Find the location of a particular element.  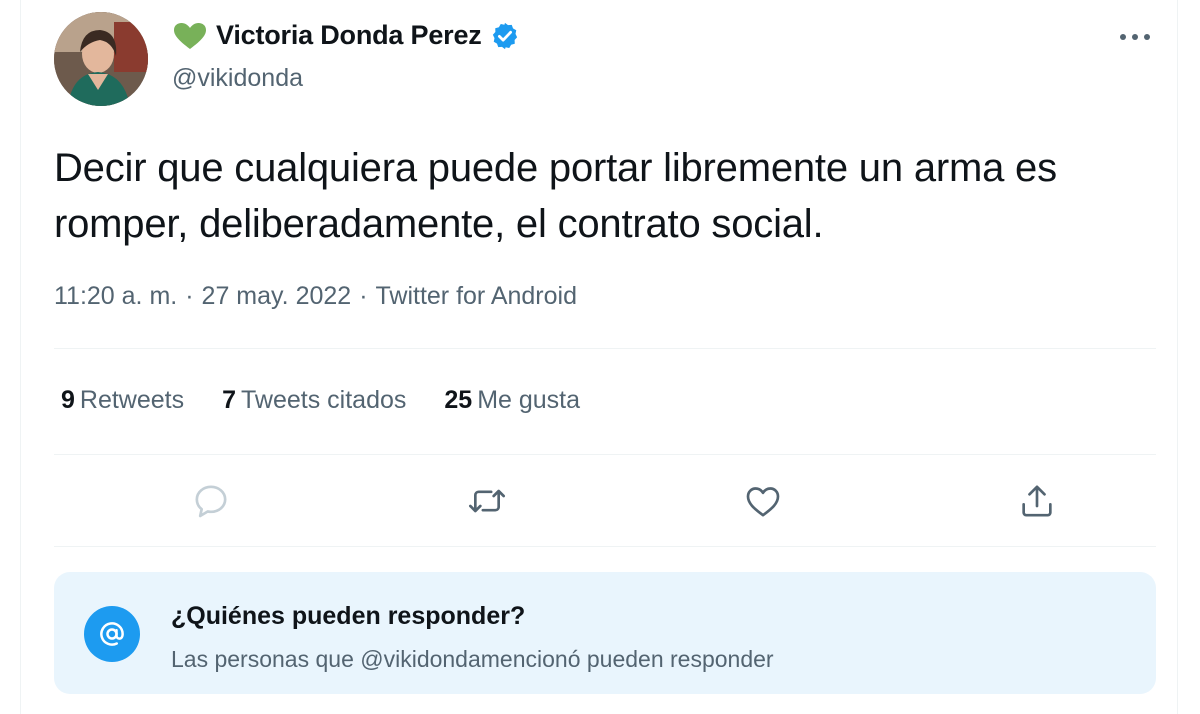

likes-count: 25 is located at coordinates (458, 400).